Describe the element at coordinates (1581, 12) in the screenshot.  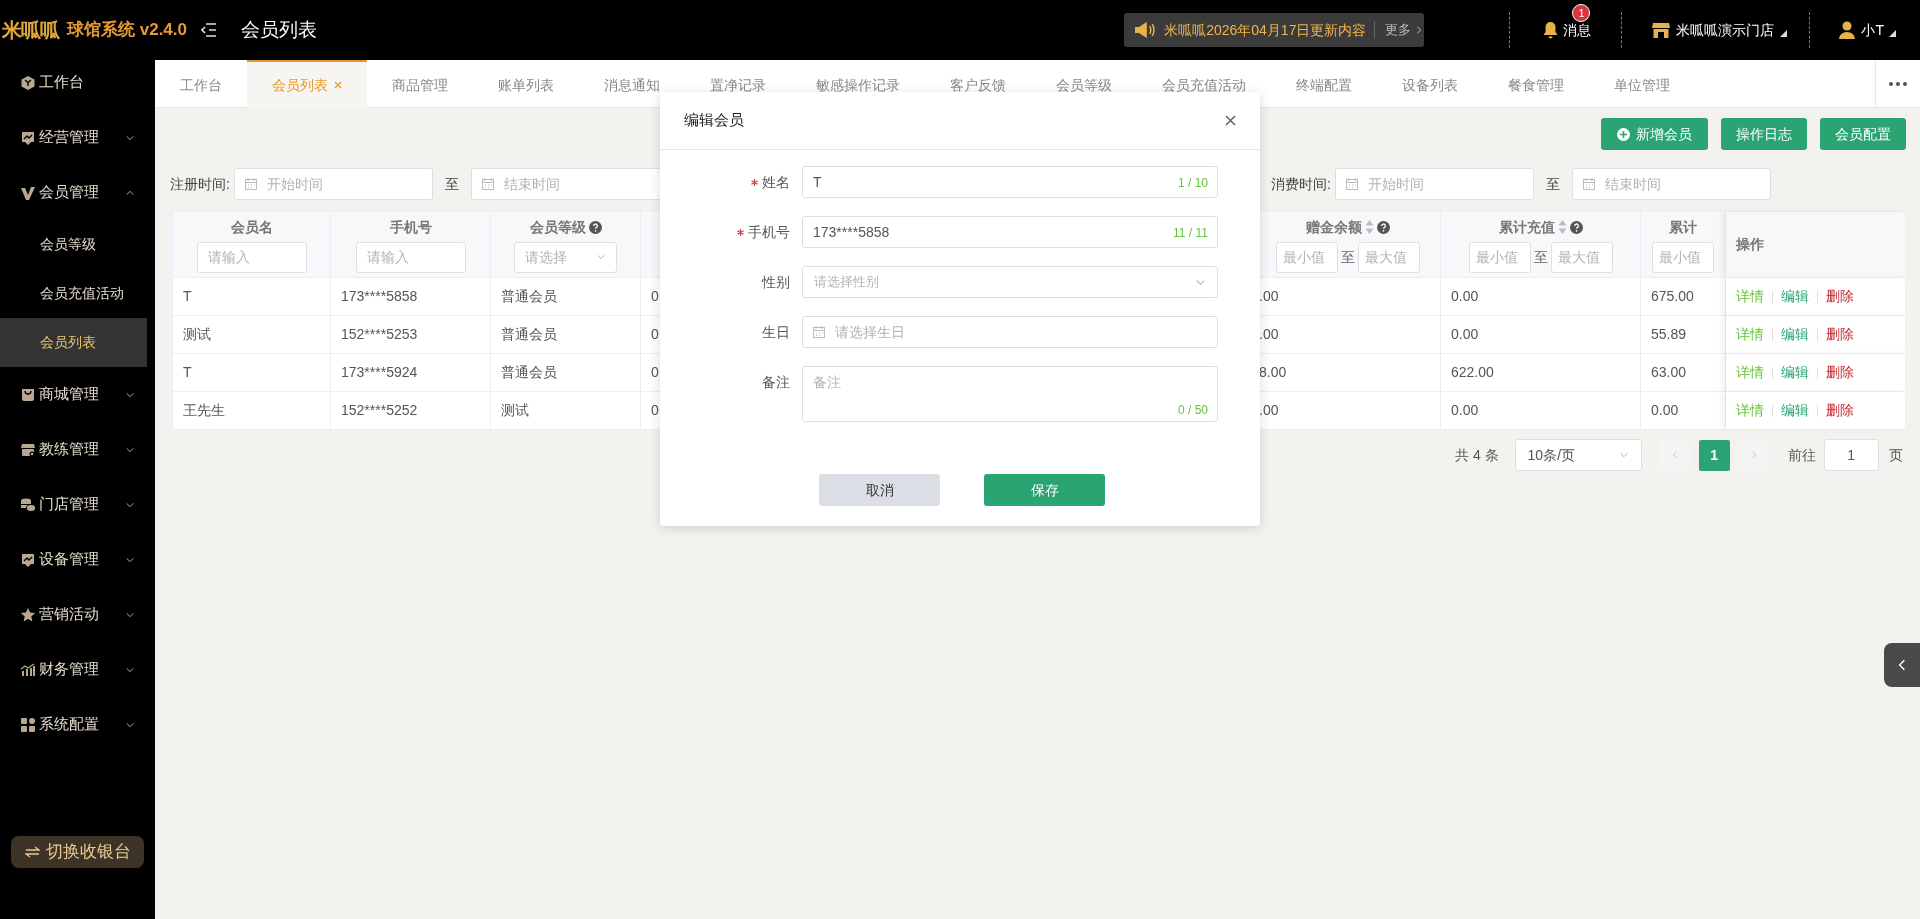
I see `notification-badge: 1` at that location.